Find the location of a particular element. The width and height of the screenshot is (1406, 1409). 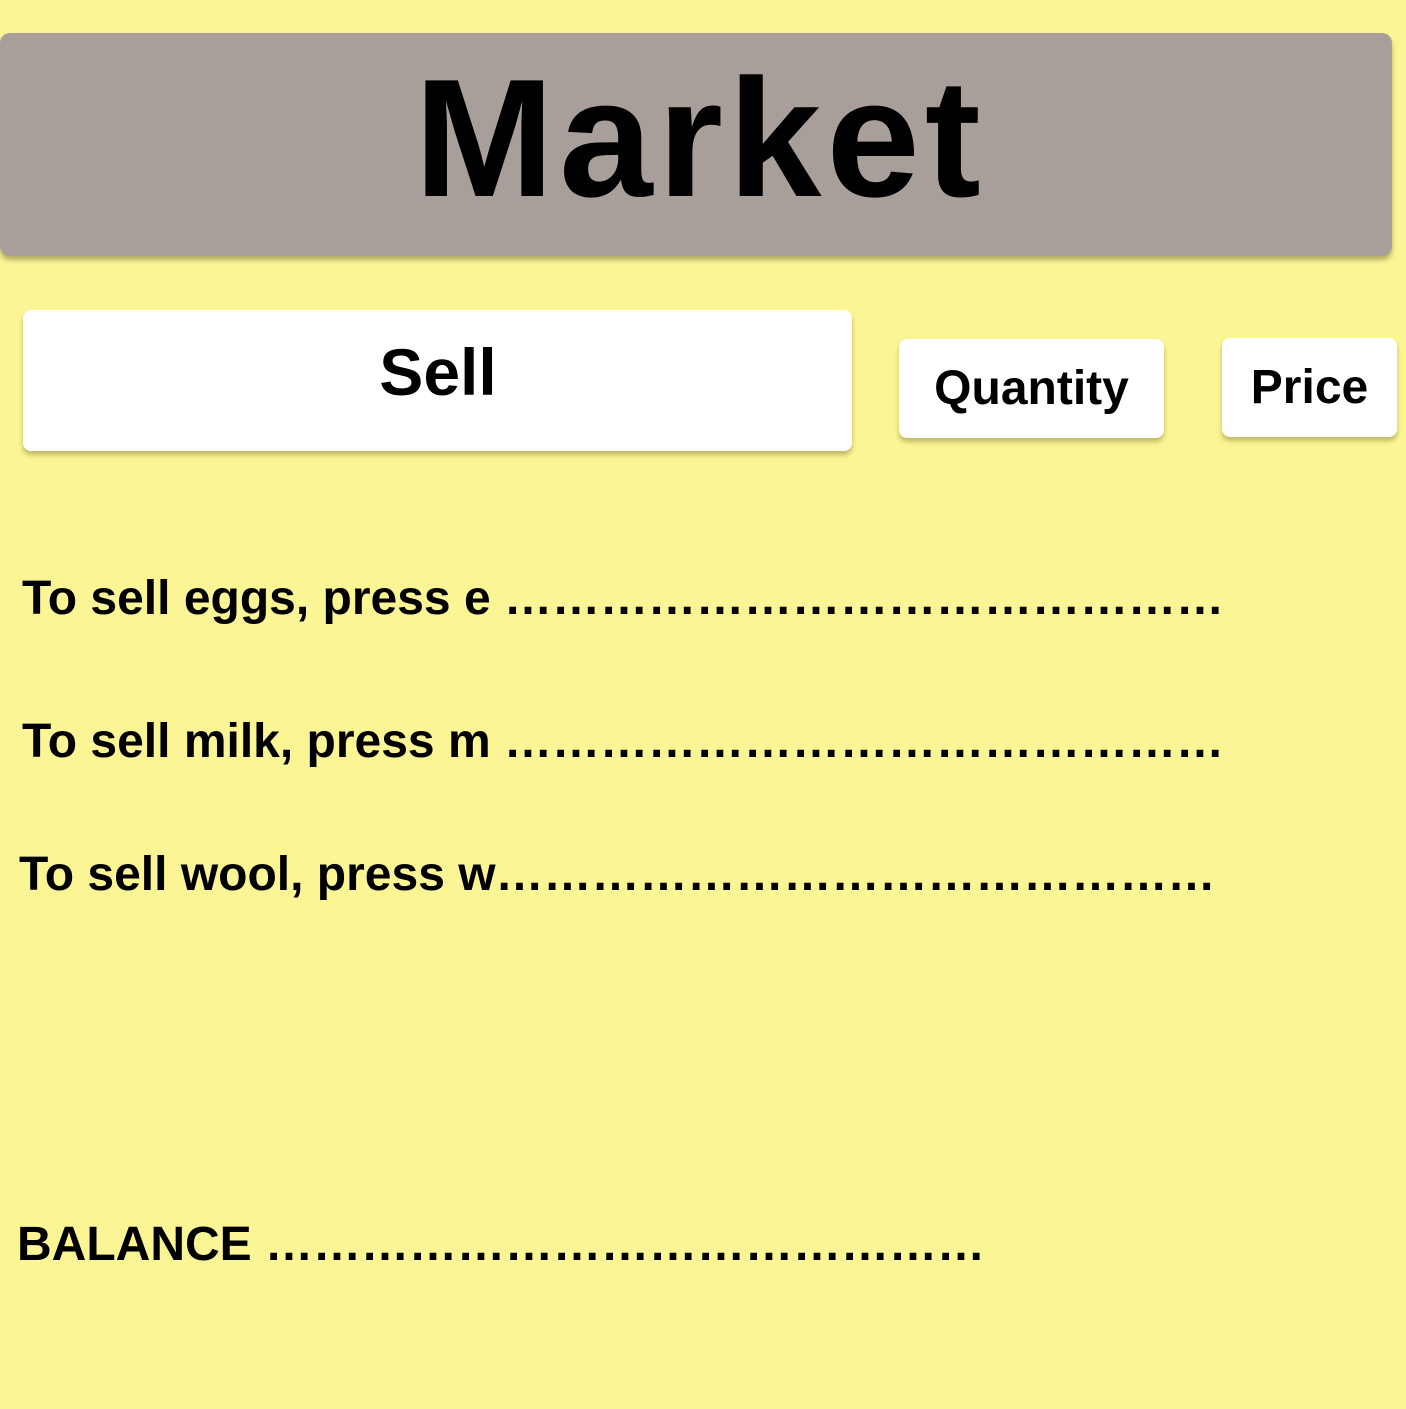

price-button: Price is located at coordinates (1309, 387).